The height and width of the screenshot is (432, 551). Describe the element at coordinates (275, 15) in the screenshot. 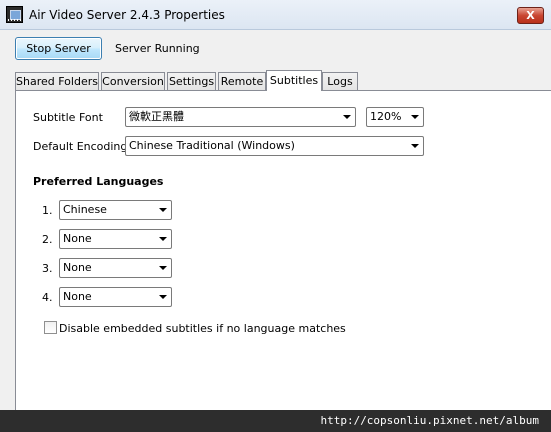

I see `title-bar: Air Video Server 2.4.3 Properties X` at that location.